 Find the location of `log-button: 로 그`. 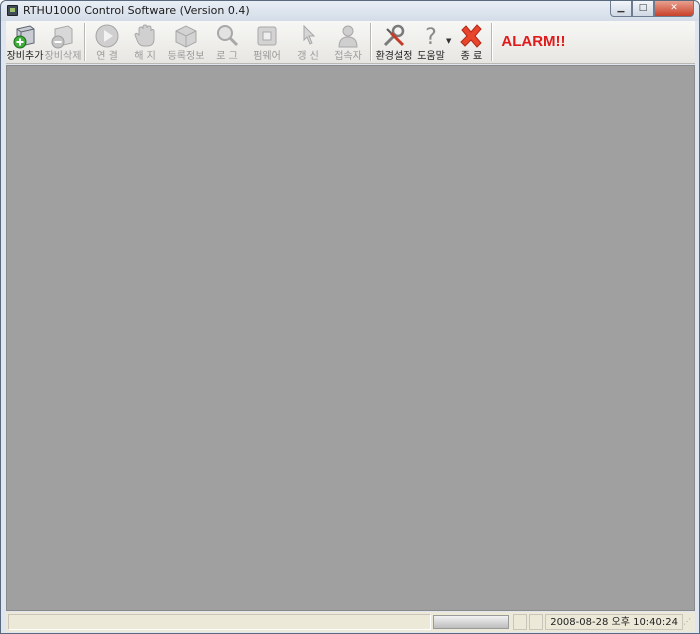

log-button: 로 그 is located at coordinates (227, 42).